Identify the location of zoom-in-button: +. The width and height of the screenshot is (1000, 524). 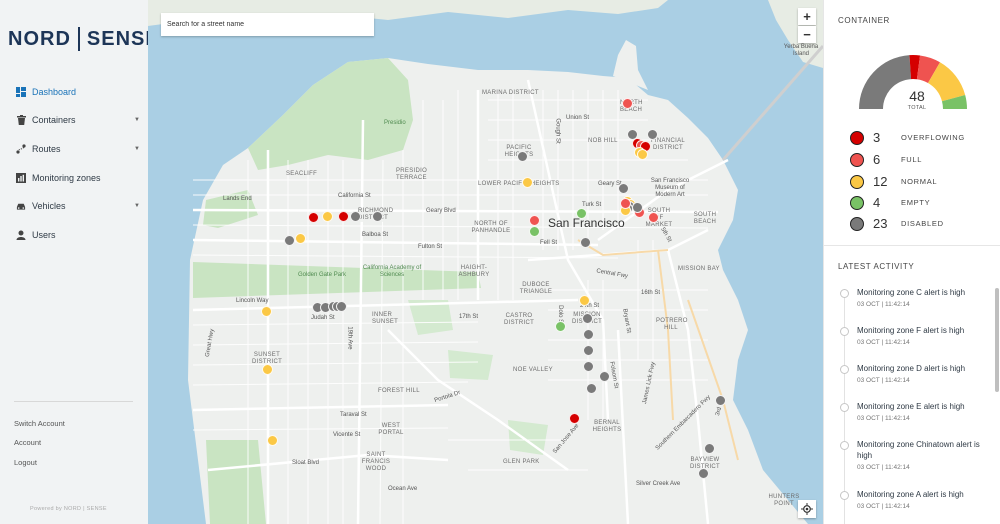
(807, 16).